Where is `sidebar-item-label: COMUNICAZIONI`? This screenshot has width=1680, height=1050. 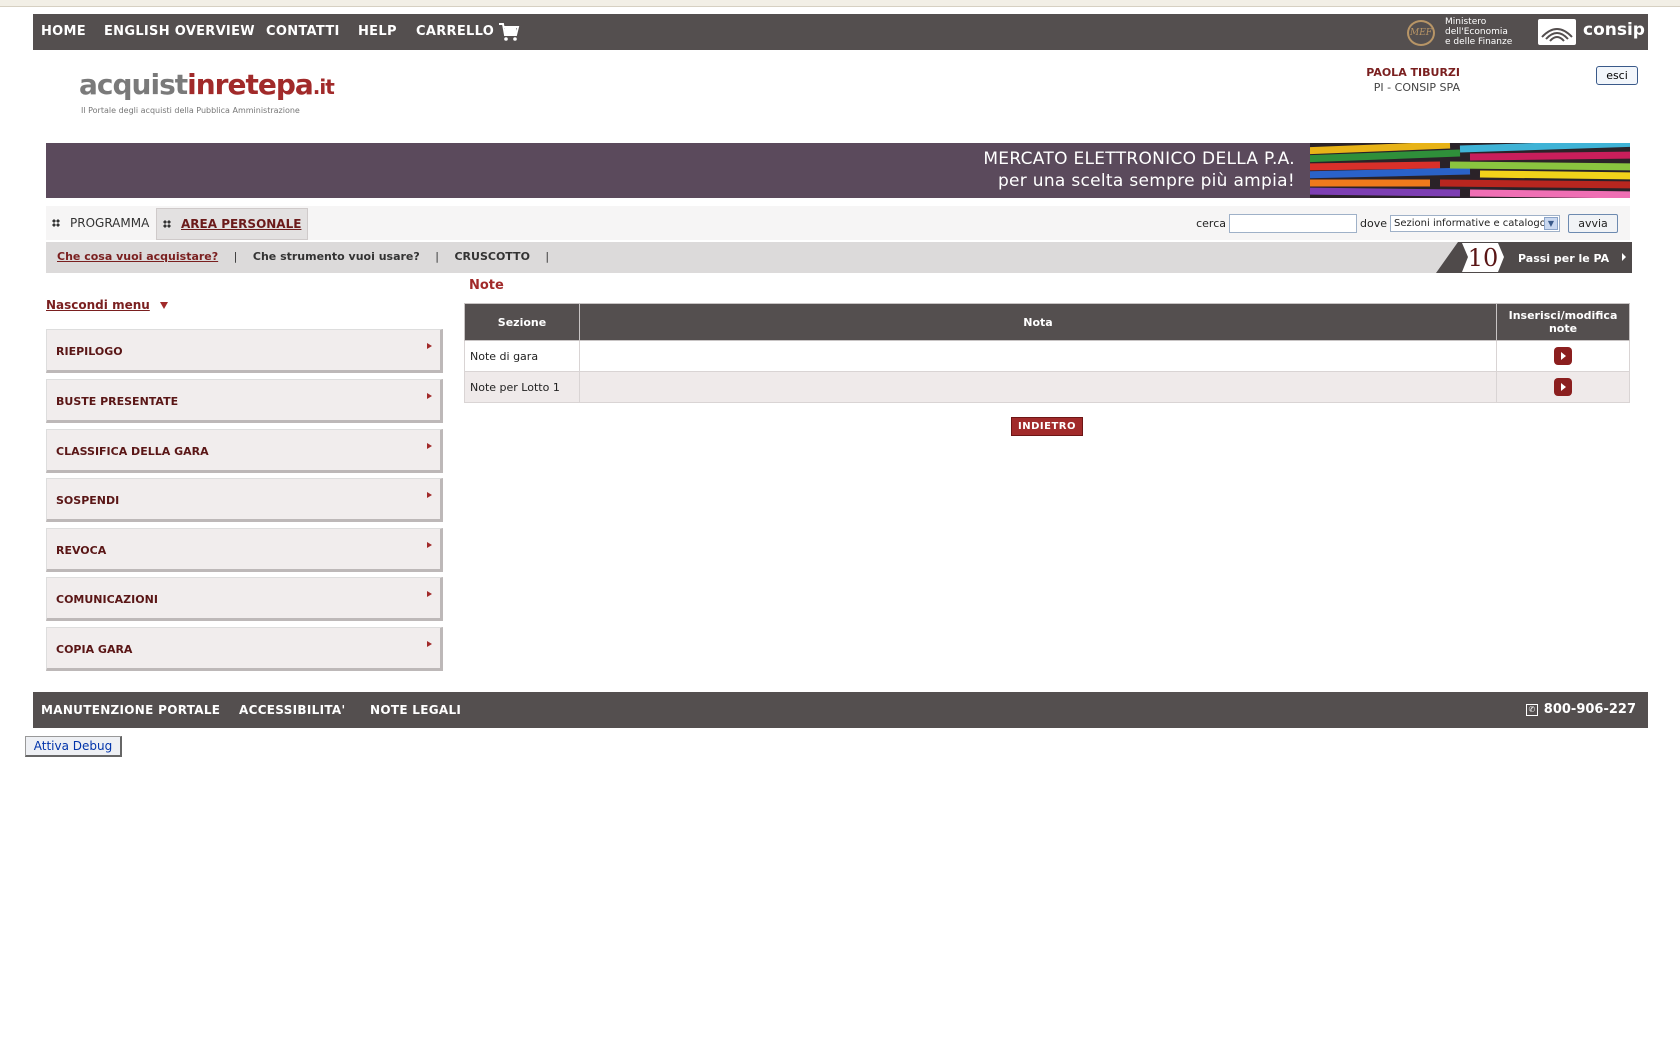 sidebar-item-label: COMUNICAZIONI is located at coordinates (107, 599).